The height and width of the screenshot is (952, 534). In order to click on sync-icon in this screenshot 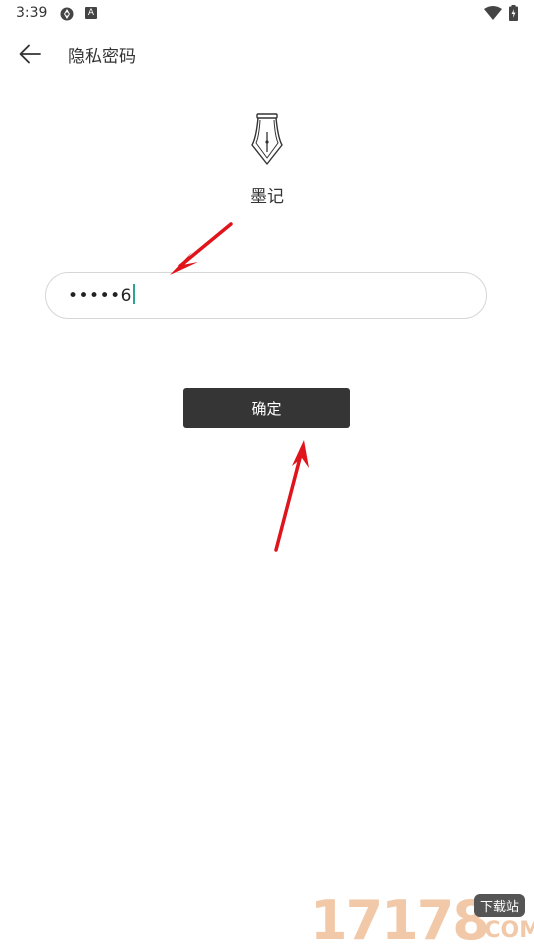, I will do `click(67, 14)`.